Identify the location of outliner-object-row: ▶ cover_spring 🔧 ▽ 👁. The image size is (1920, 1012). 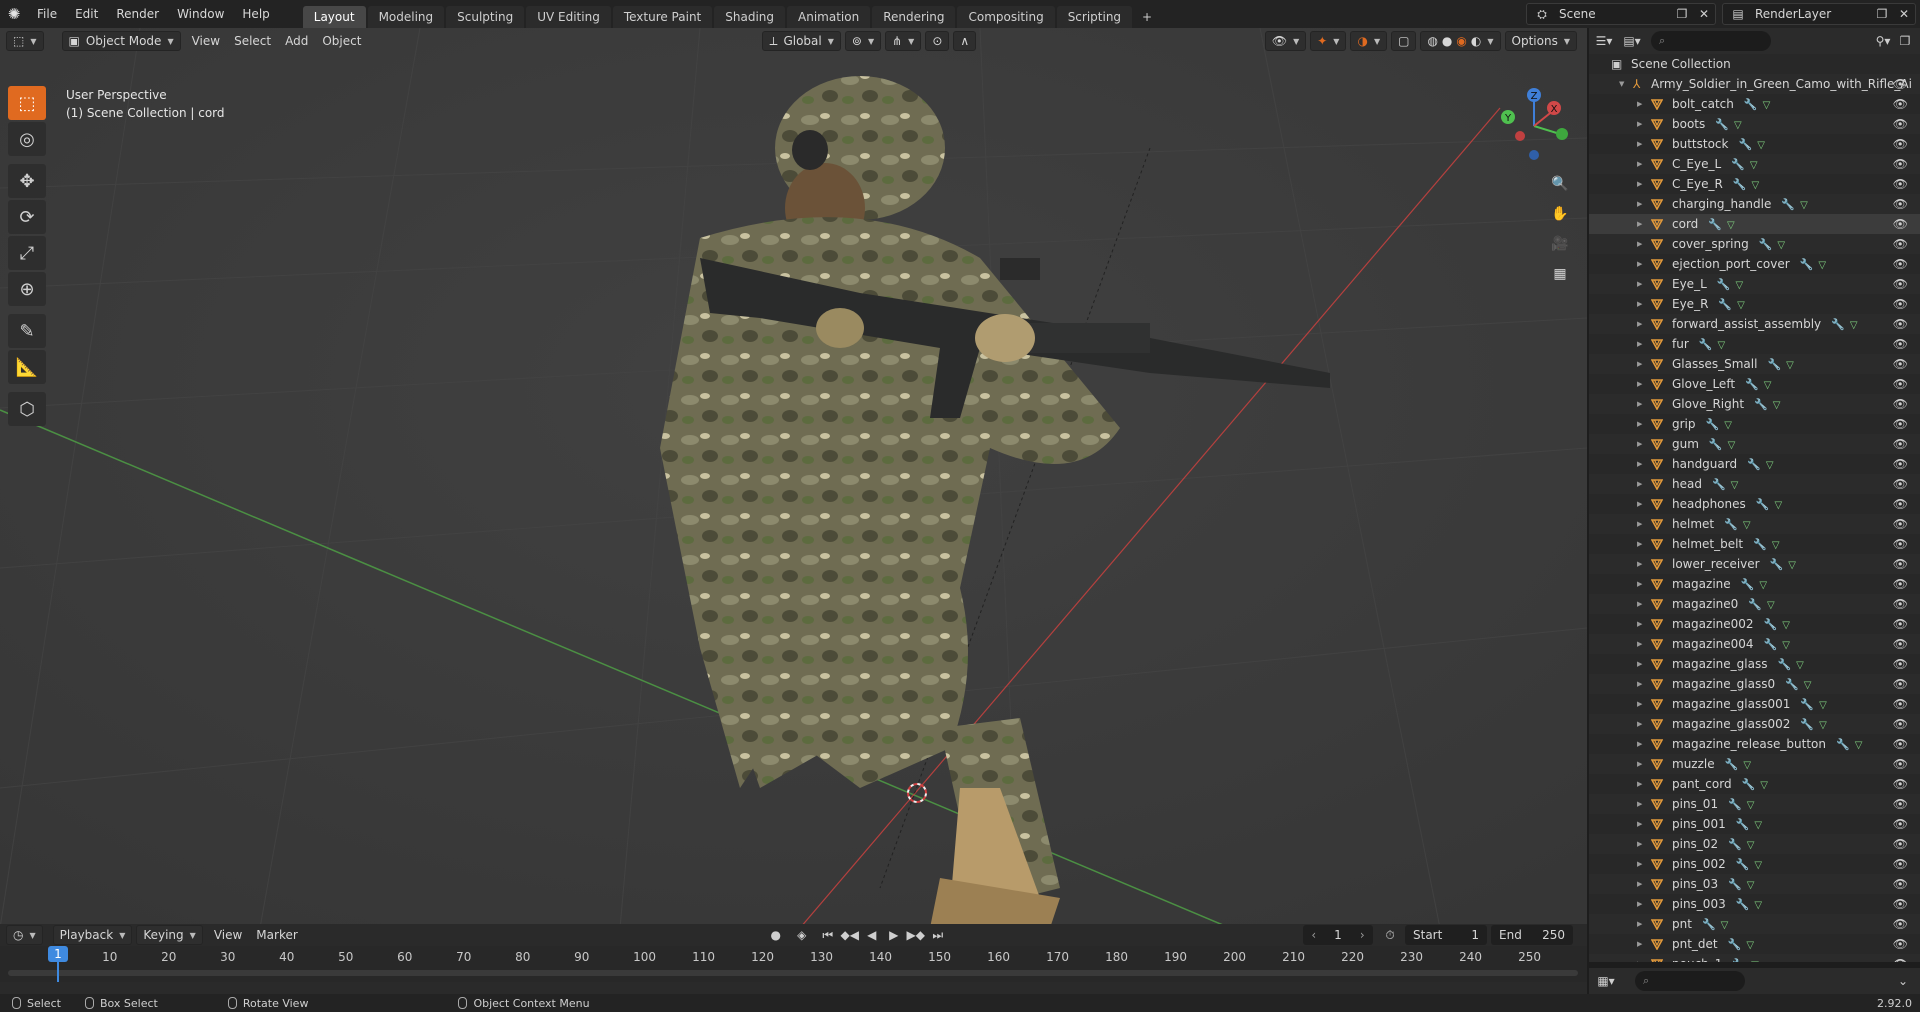
(1754, 244).